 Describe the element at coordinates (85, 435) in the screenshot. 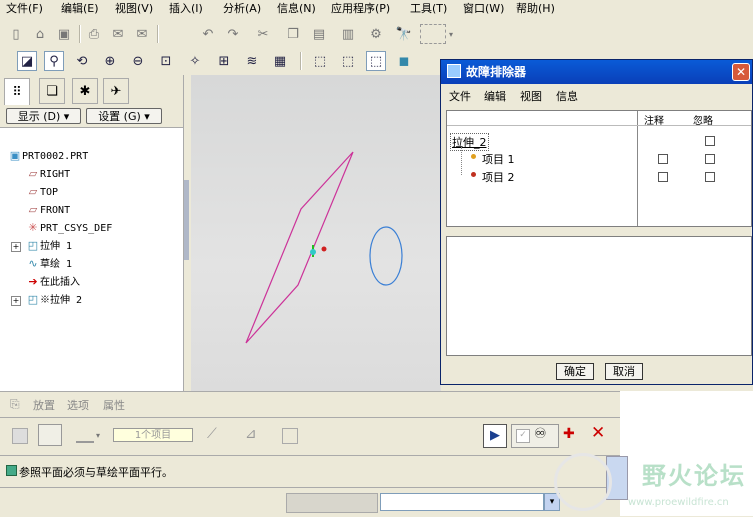

I see `depth-option-icon` at that location.